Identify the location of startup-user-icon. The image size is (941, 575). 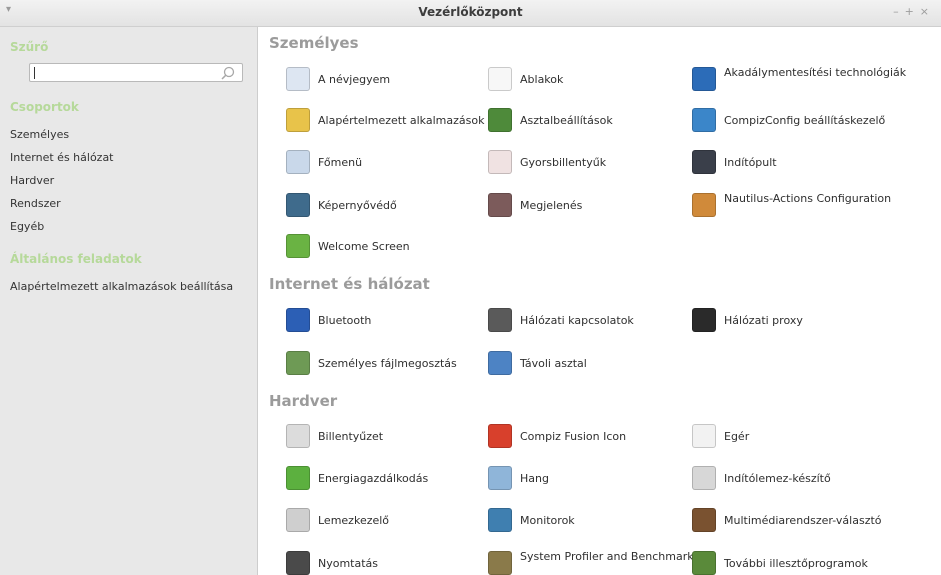
(704, 162).